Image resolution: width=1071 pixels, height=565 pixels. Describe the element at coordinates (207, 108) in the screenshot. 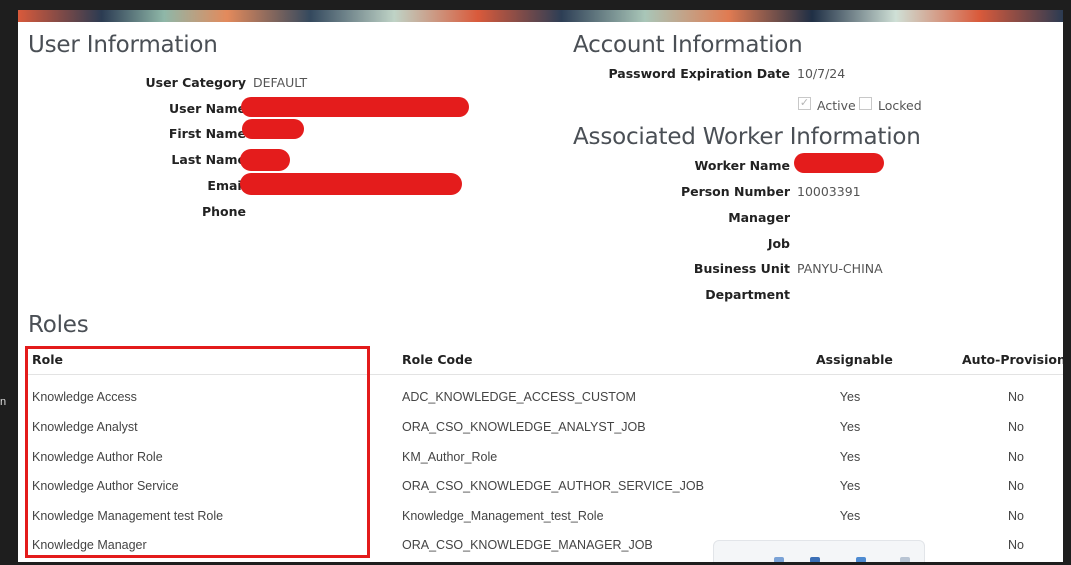

I see `user-name-label: User Name` at that location.